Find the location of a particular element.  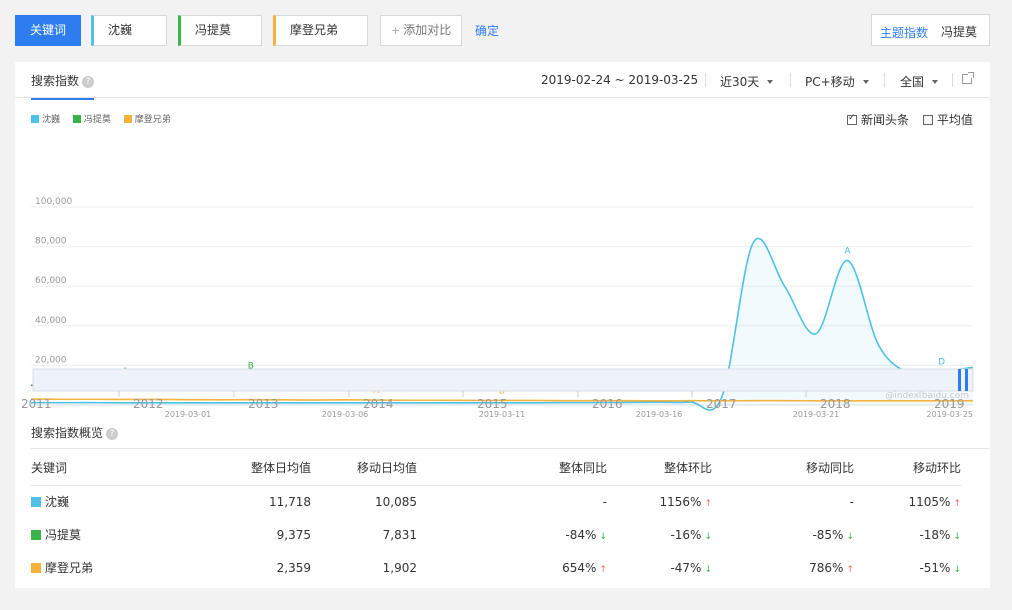

mobile-mom-value: 1105% is located at coordinates (929, 501).